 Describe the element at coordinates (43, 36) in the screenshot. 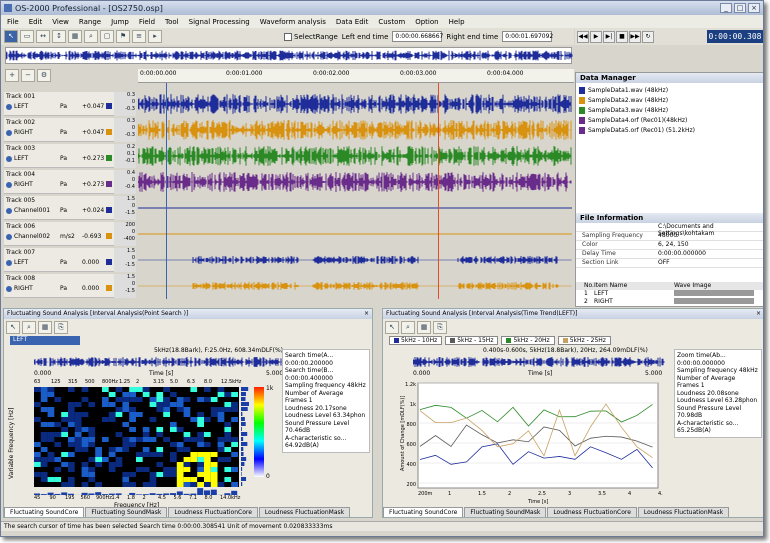

I see `zoom-time-icon: ↔` at that location.